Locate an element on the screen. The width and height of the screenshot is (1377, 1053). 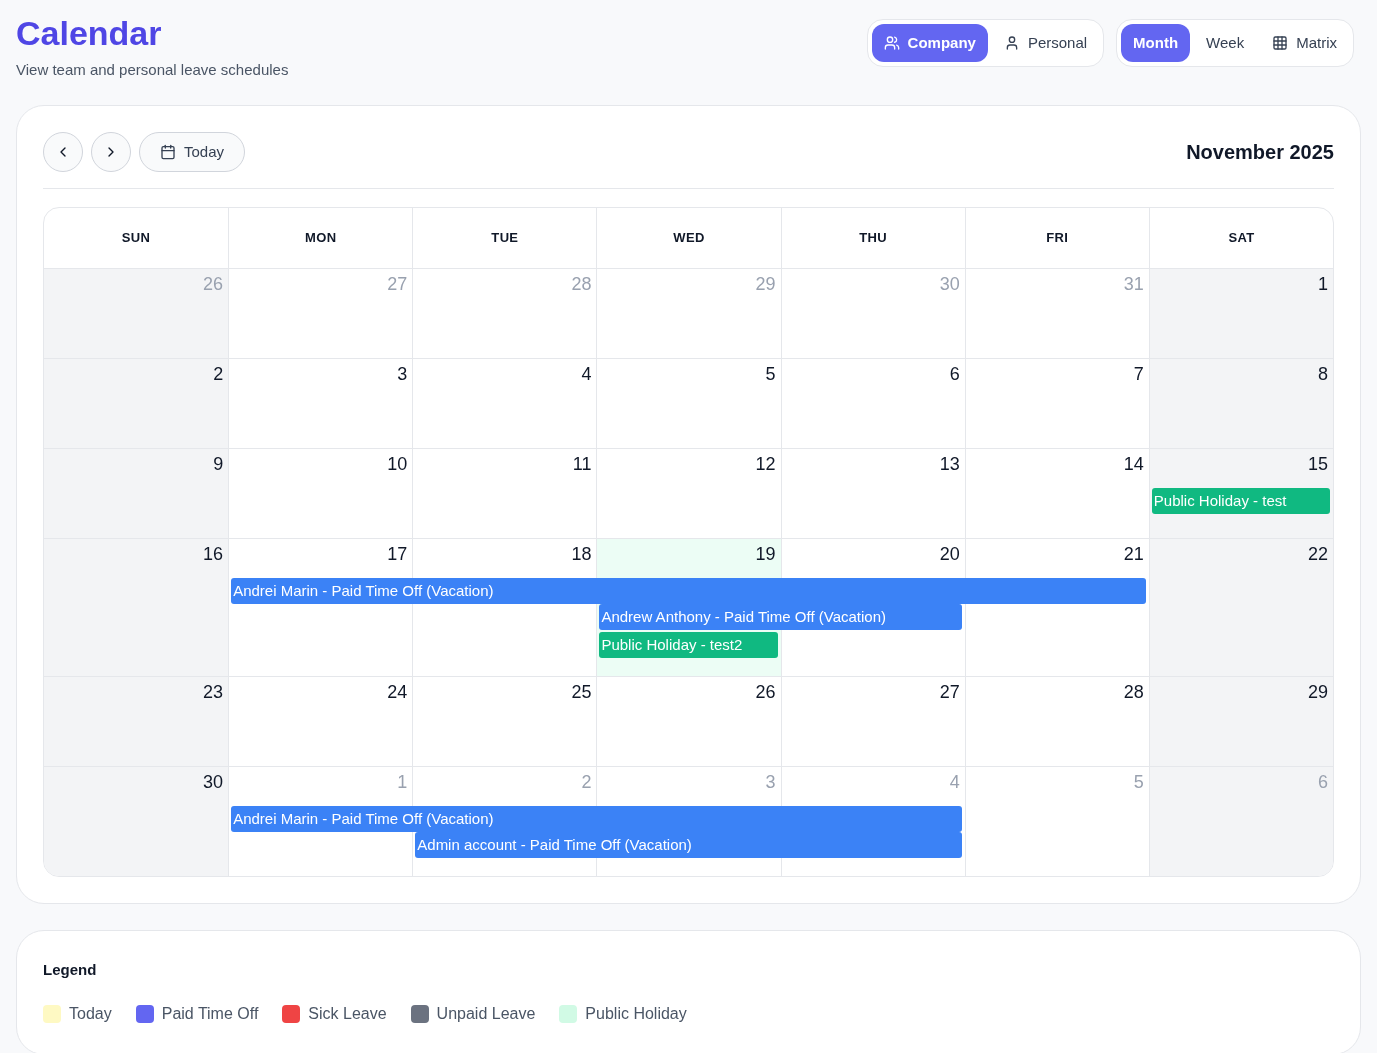
day-number: 7 is located at coordinates (1138, 374).